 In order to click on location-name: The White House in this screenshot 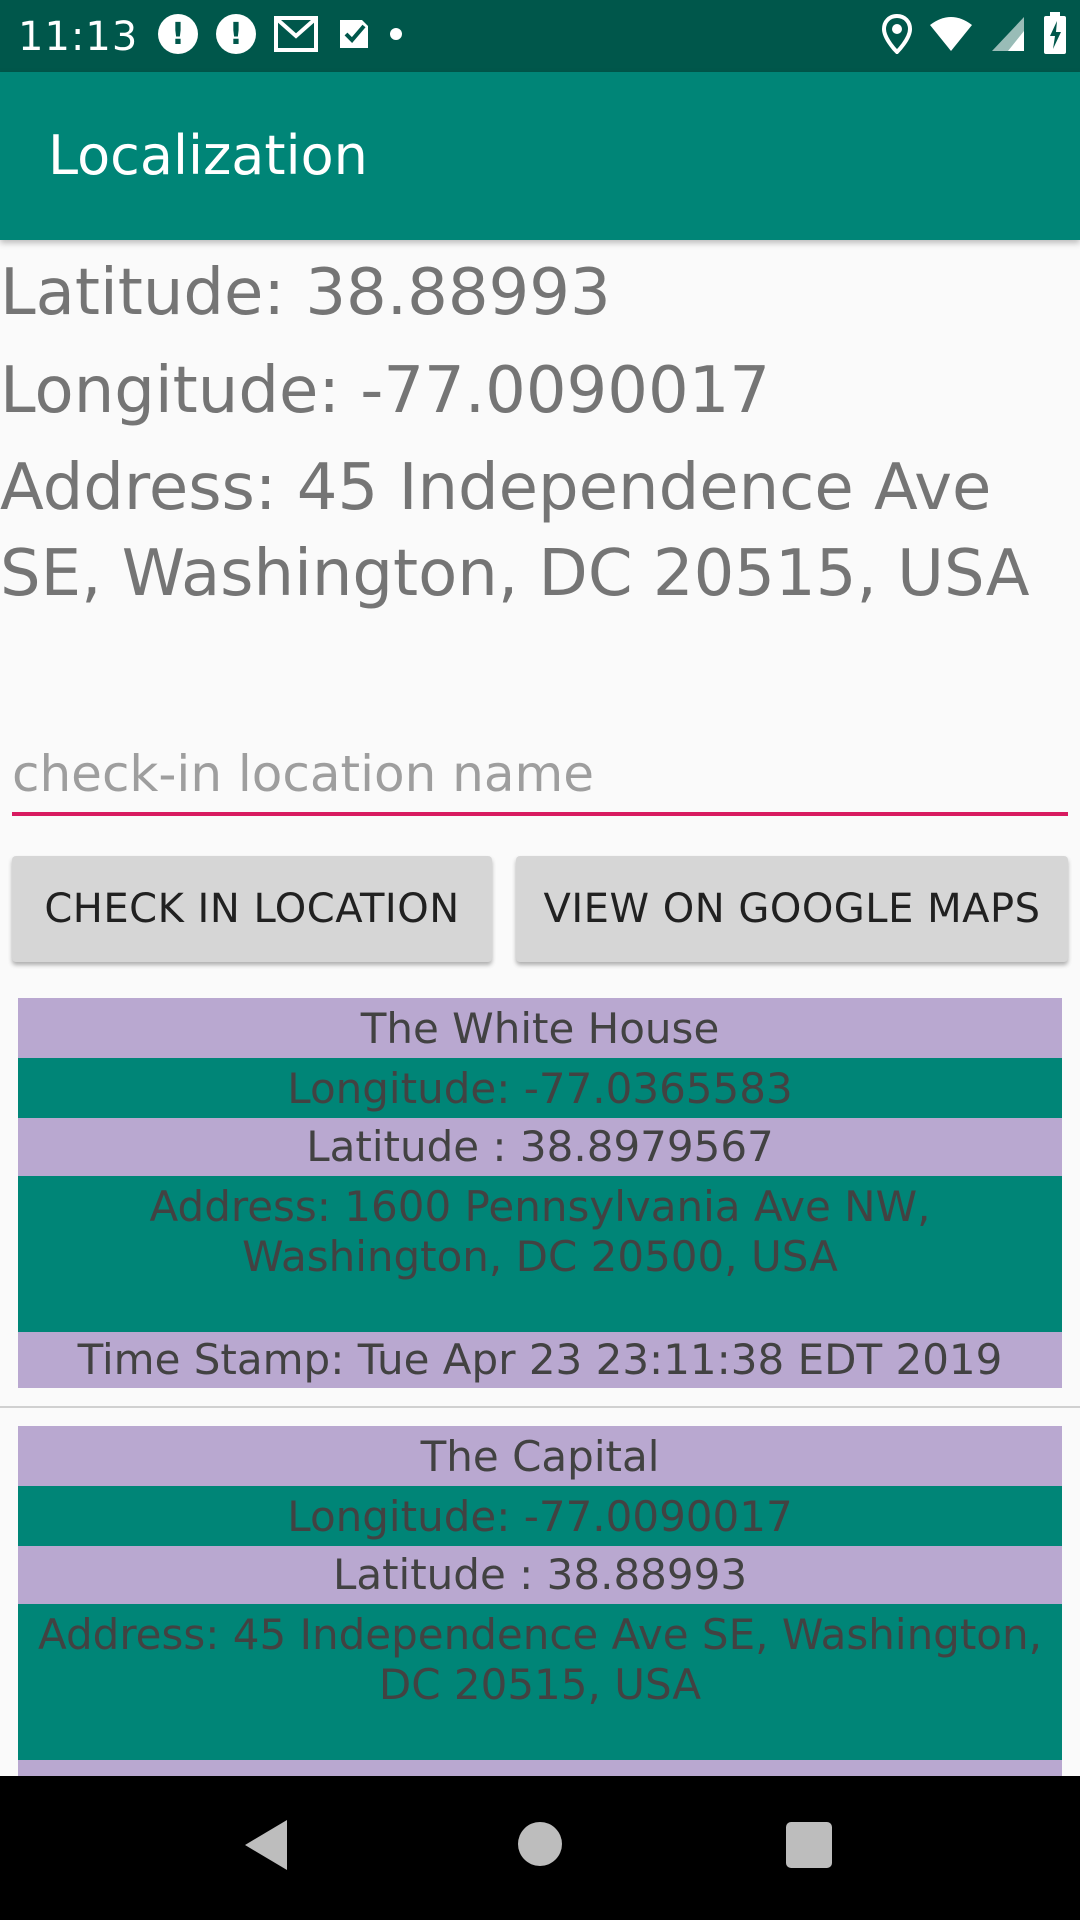, I will do `click(540, 1028)`.